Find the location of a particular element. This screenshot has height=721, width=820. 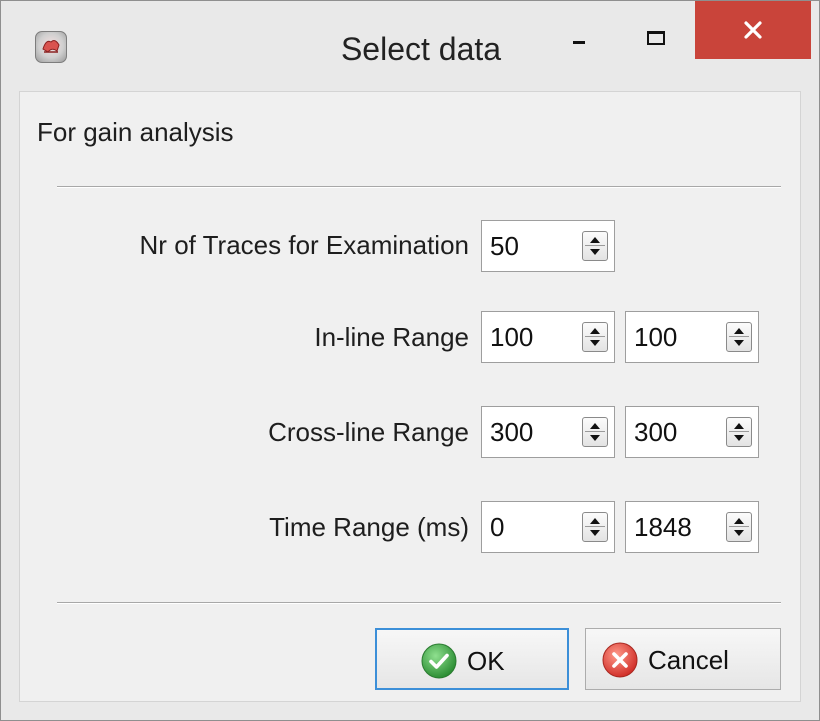

time-to-stepper is located at coordinates (739, 527).